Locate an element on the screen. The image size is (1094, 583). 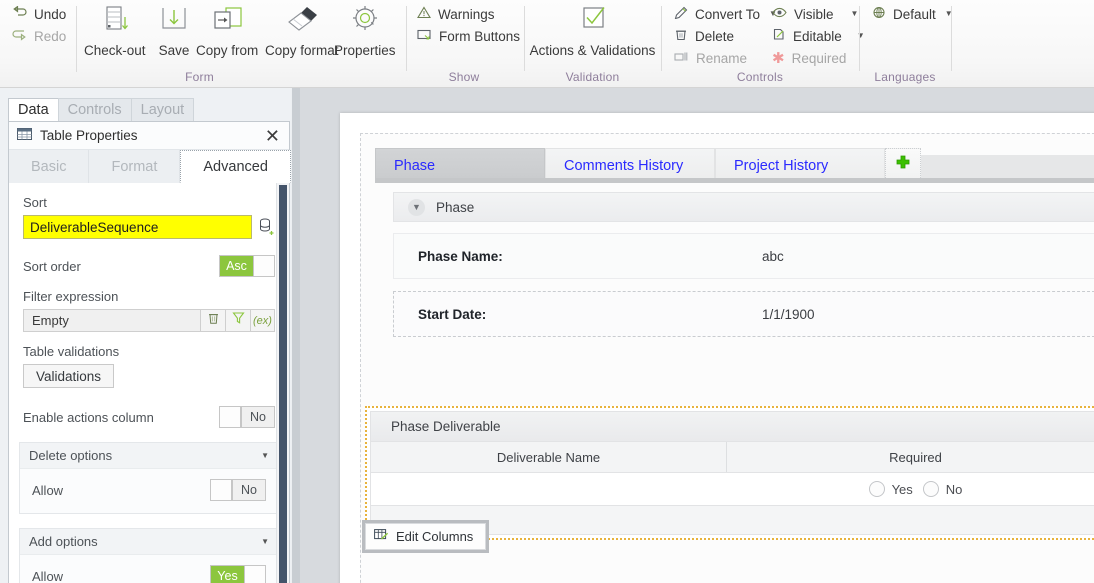
sort-order-toggle: Asc is located at coordinates (247, 266).